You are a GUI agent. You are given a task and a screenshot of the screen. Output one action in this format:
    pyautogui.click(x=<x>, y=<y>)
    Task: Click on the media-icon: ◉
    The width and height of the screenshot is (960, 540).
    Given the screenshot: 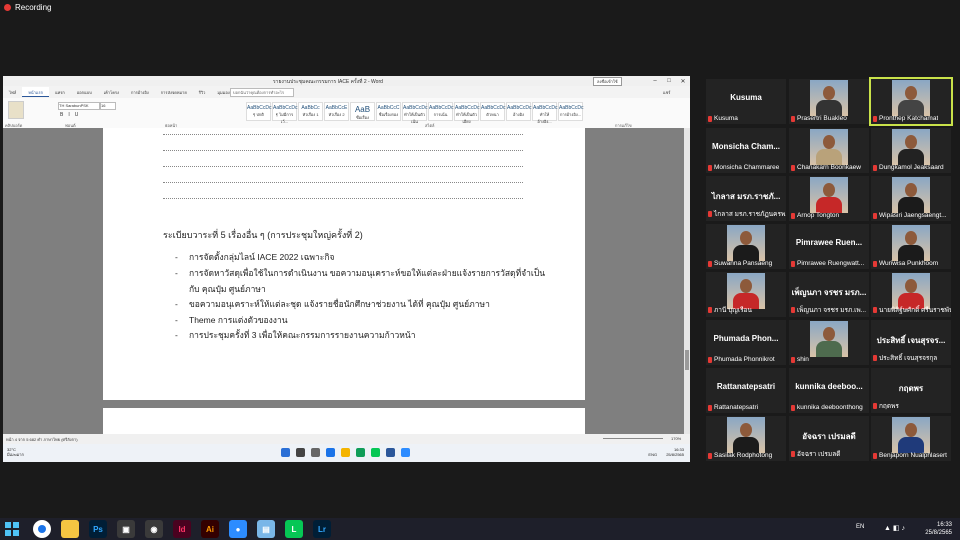 What is the action you would take?
    pyautogui.click(x=154, y=529)
    